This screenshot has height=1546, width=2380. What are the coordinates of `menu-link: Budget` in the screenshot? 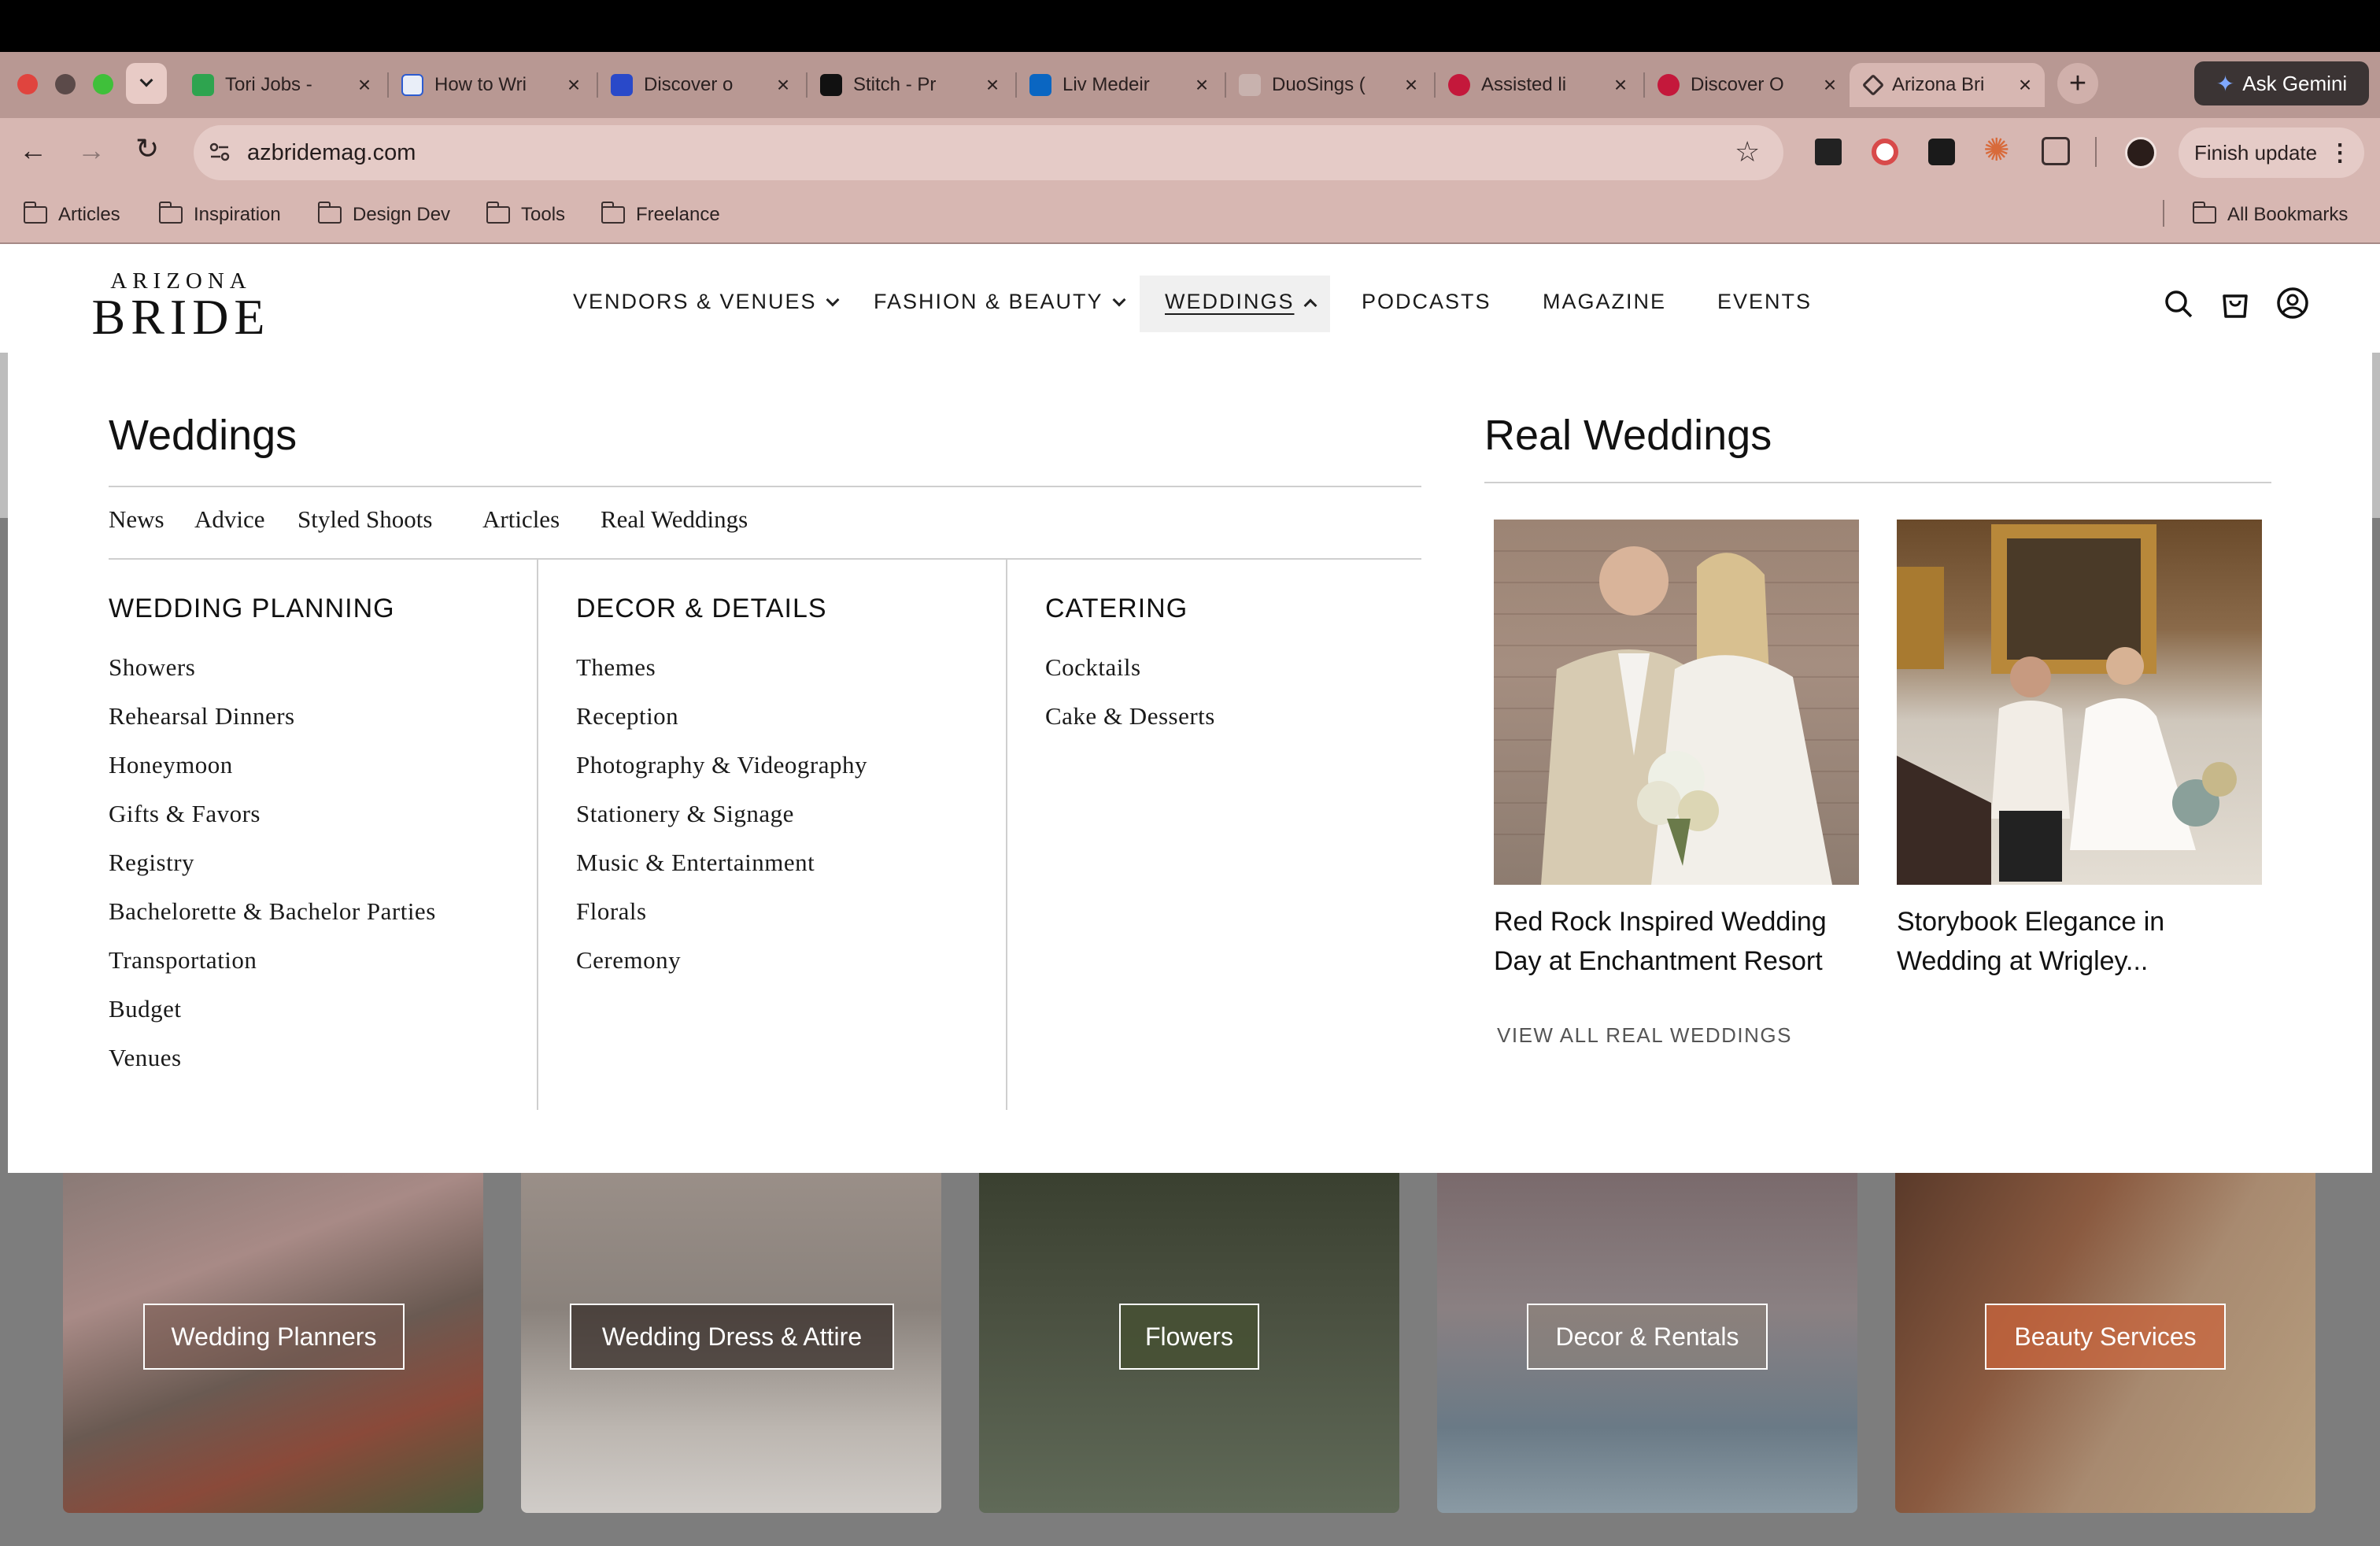 It's located at (145, 1009).